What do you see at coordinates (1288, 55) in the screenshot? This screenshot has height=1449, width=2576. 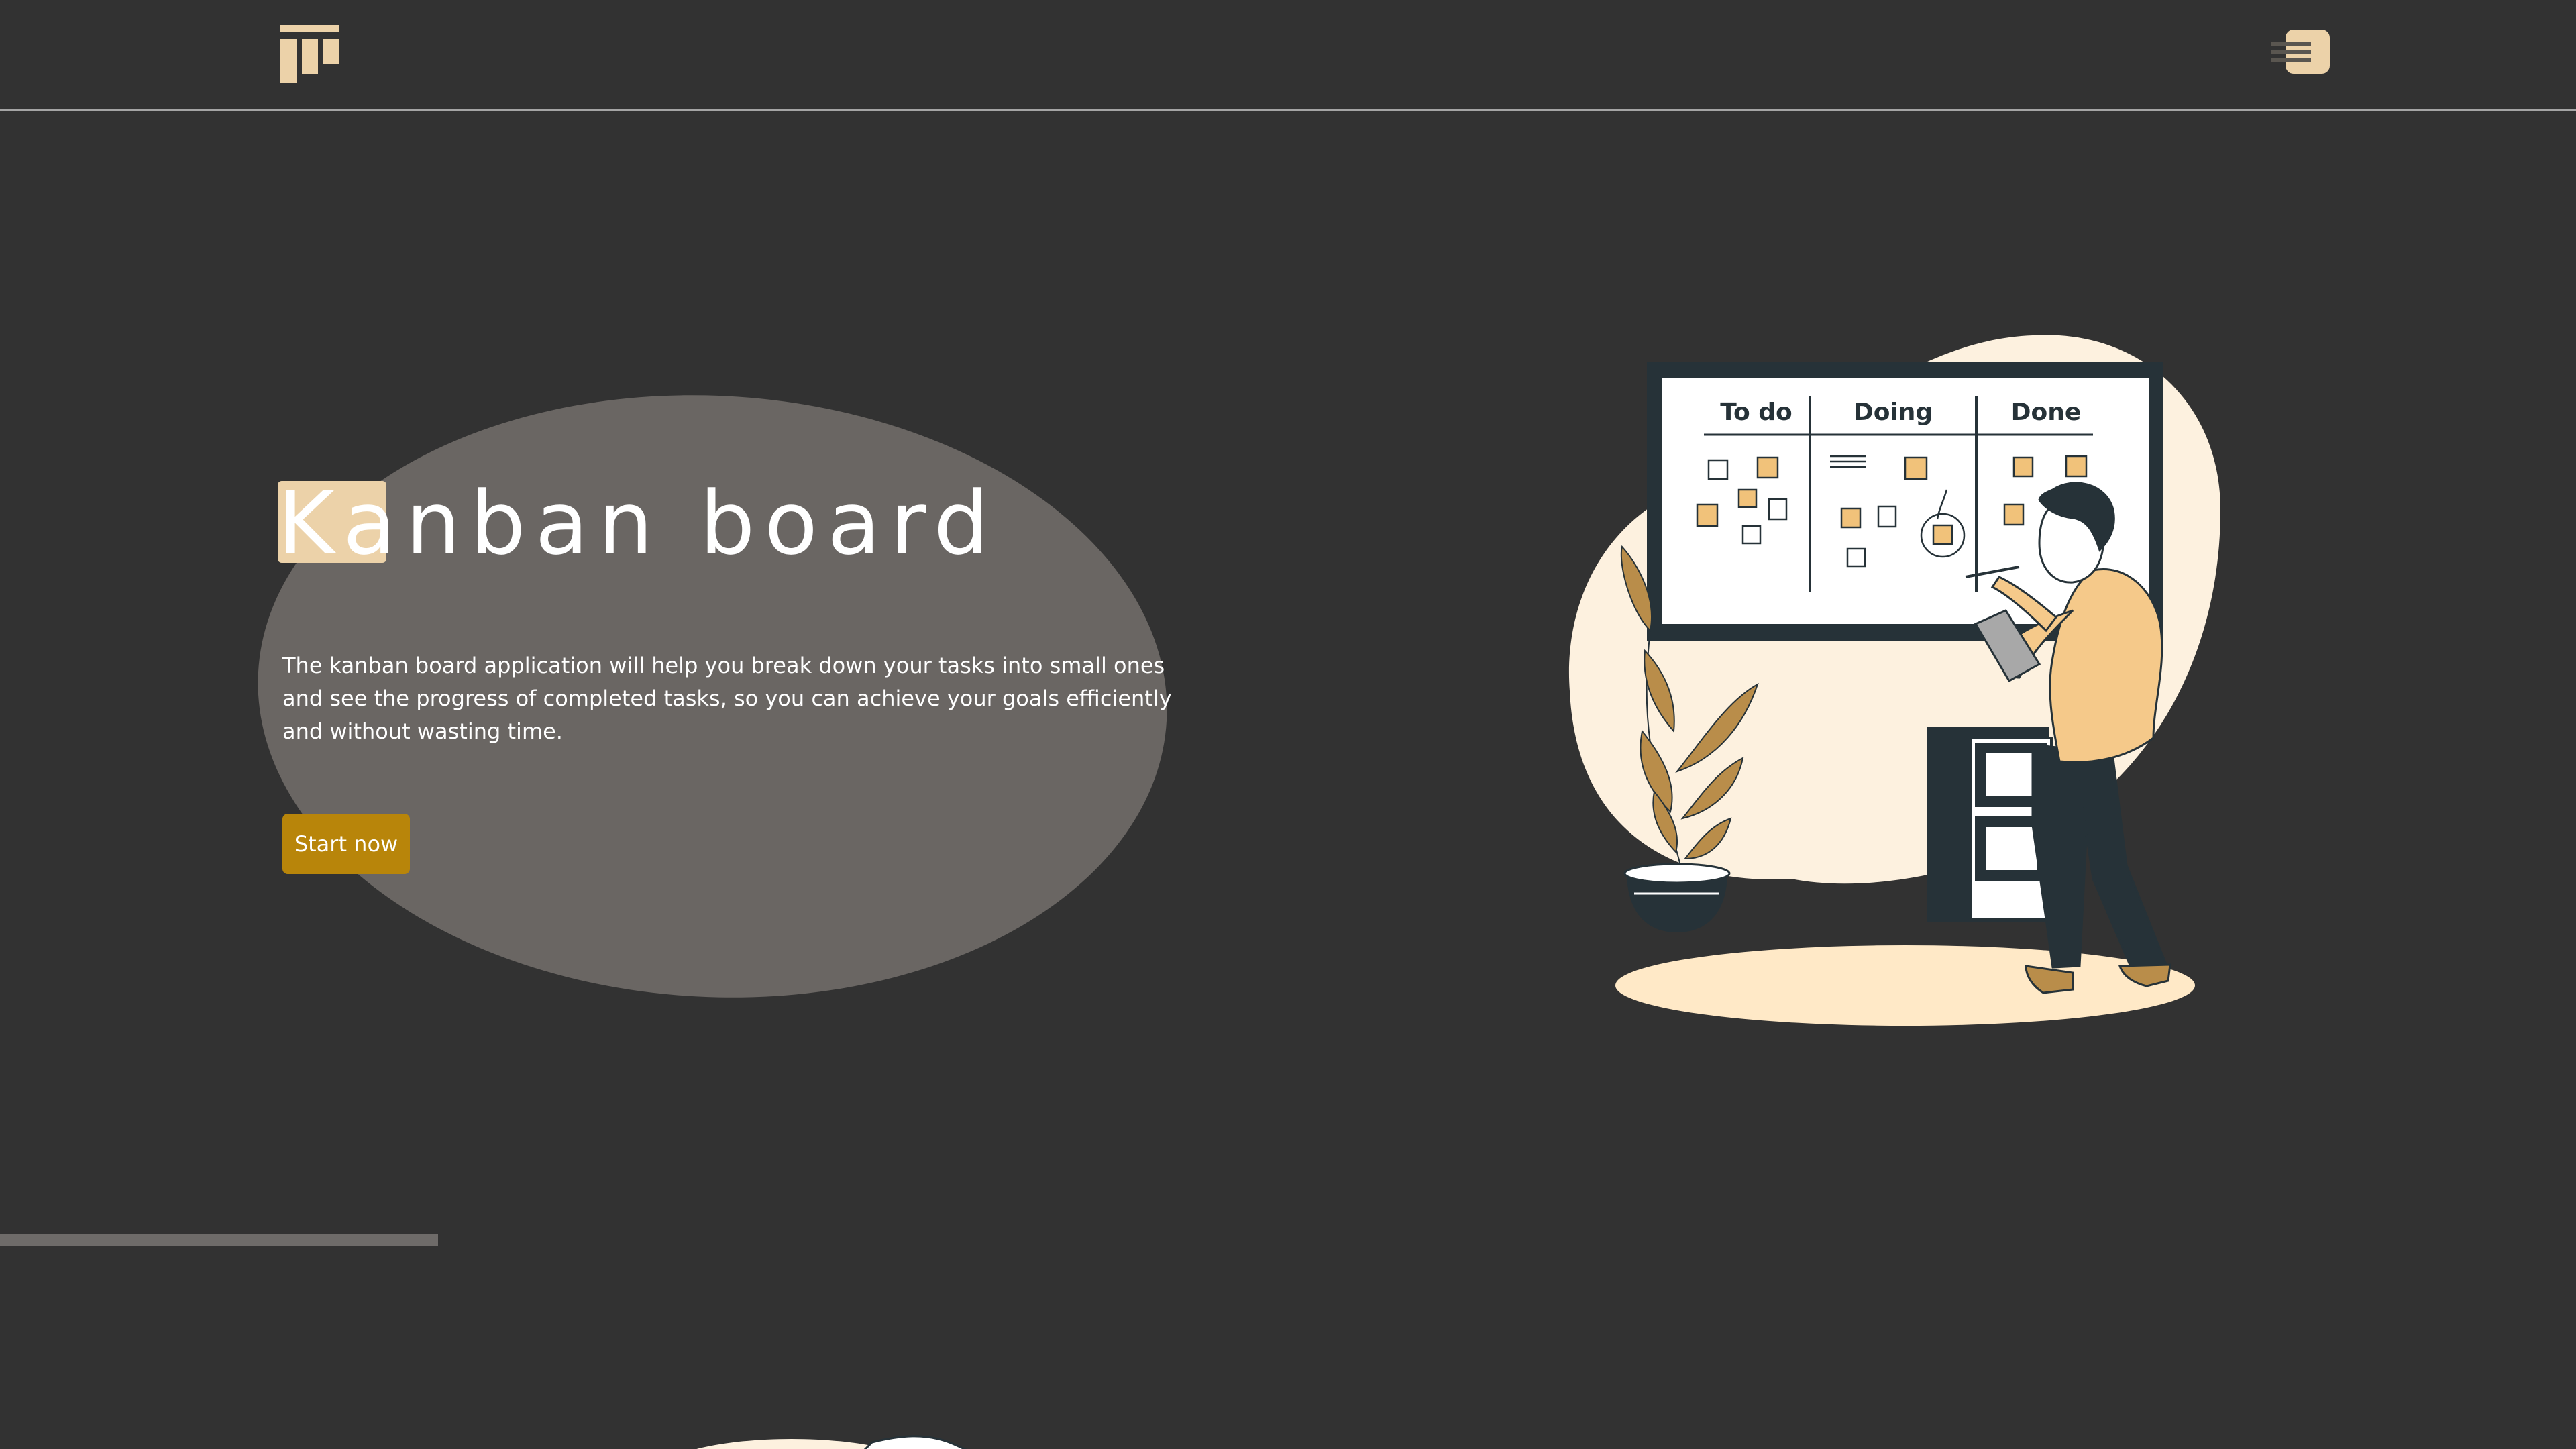 I see `top-header` at bounding box center [1288, 55].